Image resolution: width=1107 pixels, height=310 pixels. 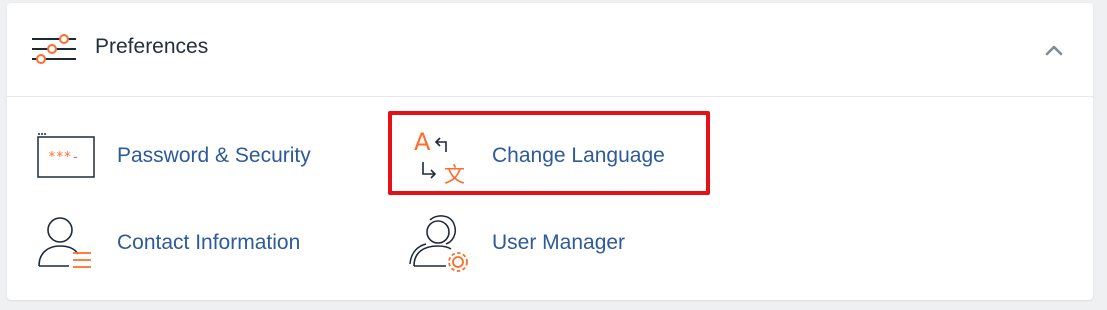 I want to click on user-manager-label: User Manager, so click(x=559, y=242).